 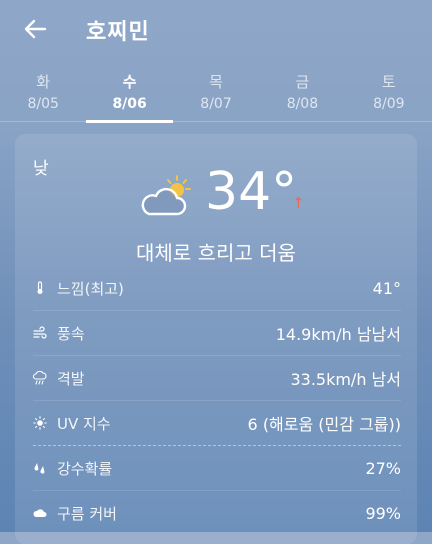 I want to click on temperature-value: 34°, so click(x=251, y=192).